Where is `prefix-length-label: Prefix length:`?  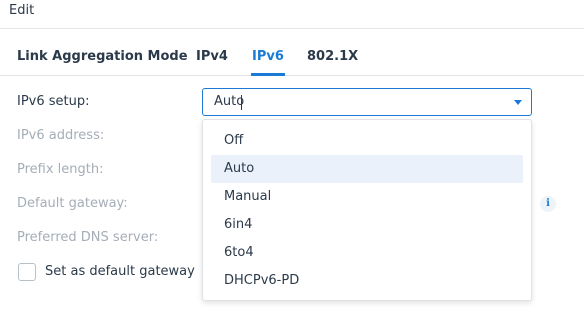
prefix-length-label: Prefix length: is located at coordinates (60, 169).